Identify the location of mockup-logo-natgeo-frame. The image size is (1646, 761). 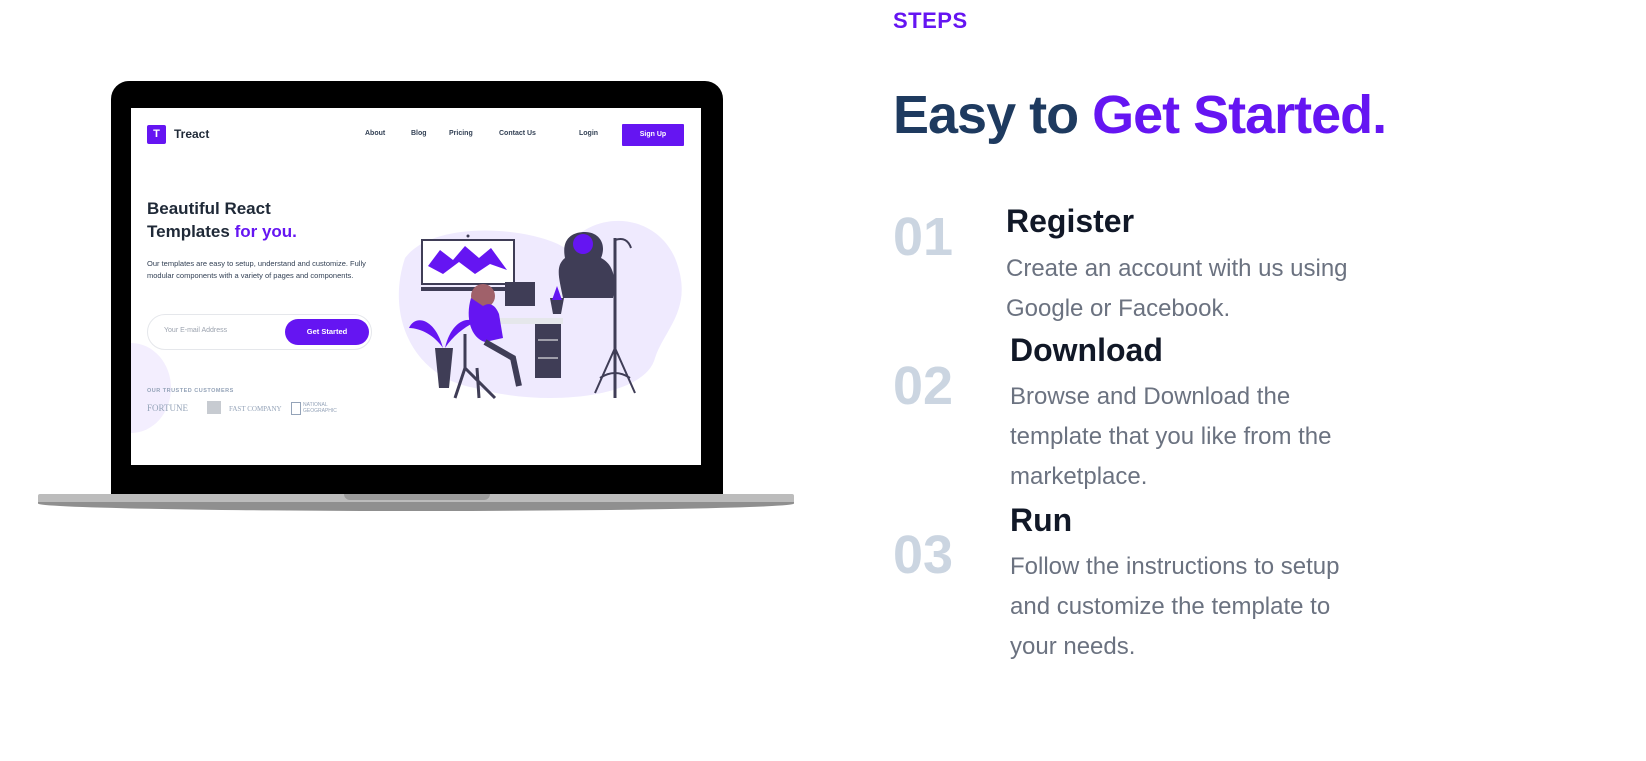
(296, 408).